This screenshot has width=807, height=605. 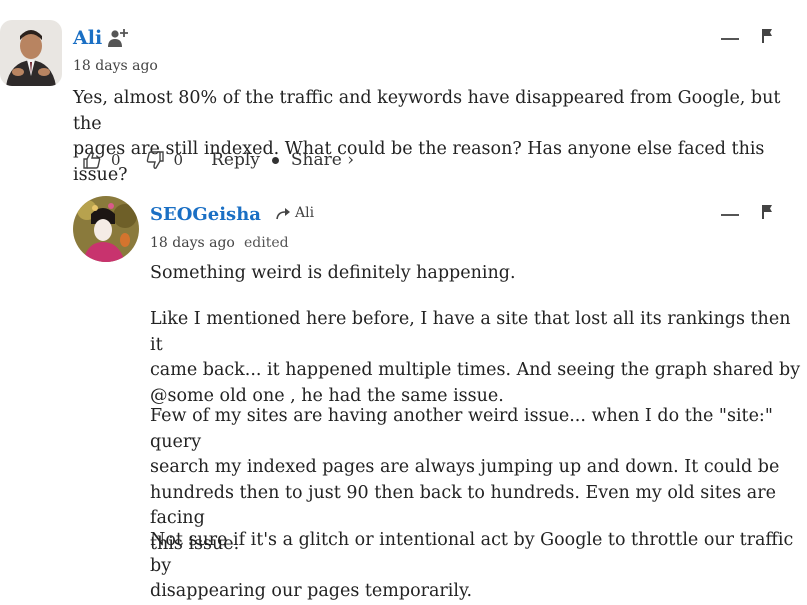 I want to click on paragraph-1: Something weird is definitely happening., so click(x=333, y=273).